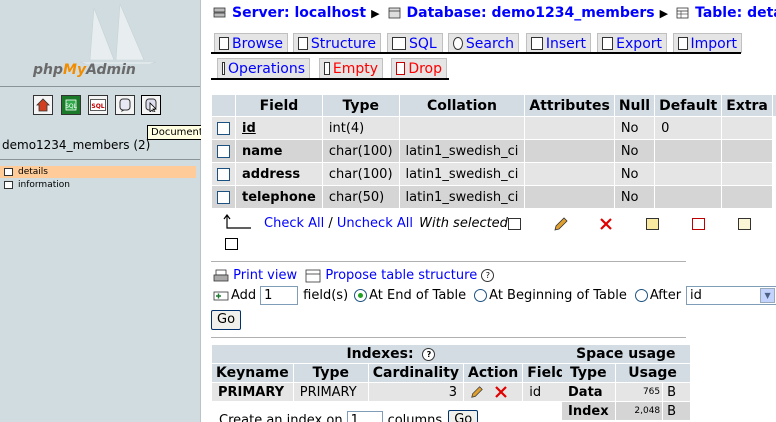 The width and height of the screenshot is (776, 422). Describe the element at coordinates (463, 416) in the screenshot. I see `create-index-go-button: Go` at that location.